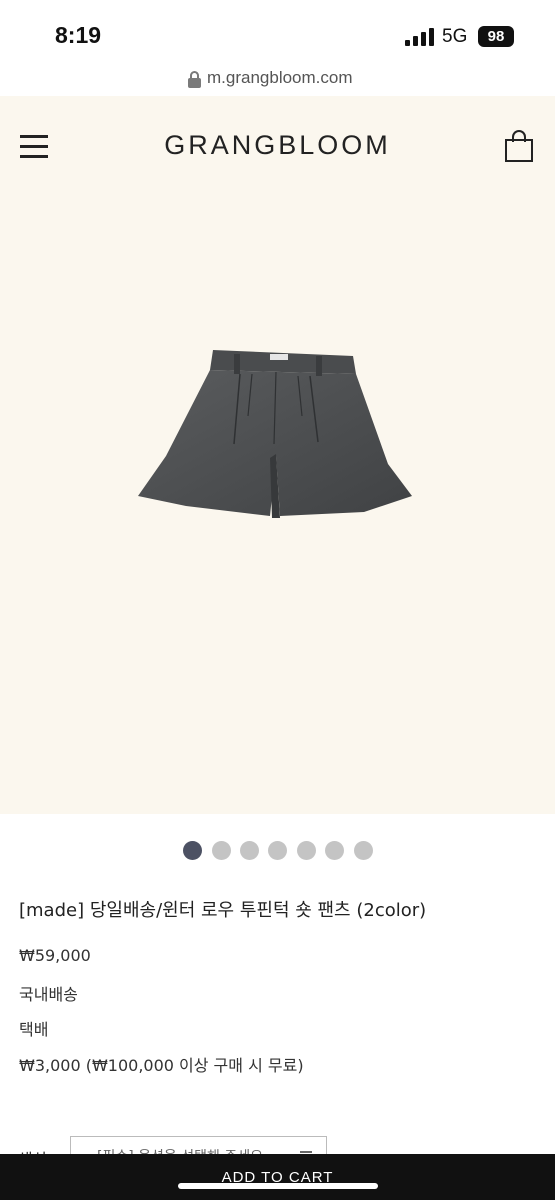 The width and height of the screenshot is (555, 1200). I want to click on shipping-region: 국내배송, so click(48, 994).